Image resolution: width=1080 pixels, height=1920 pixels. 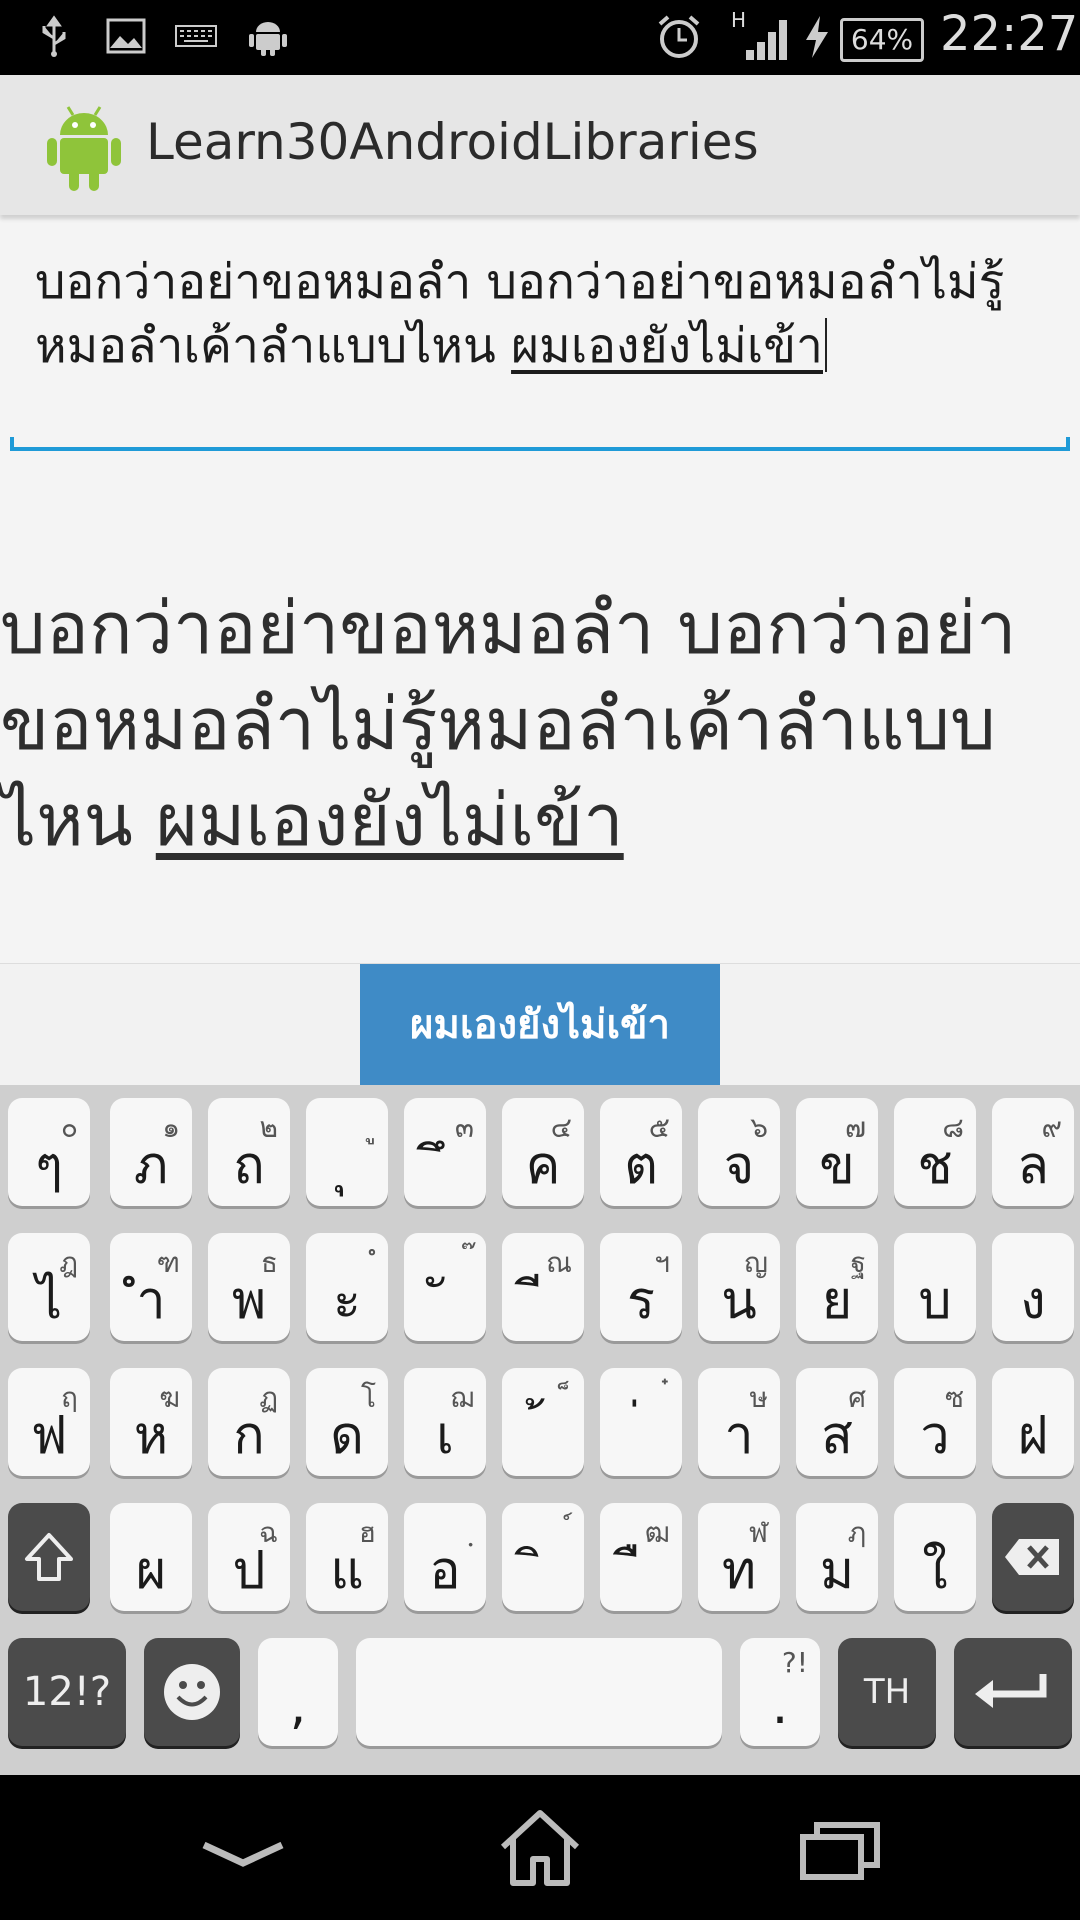 I want to click on charging-icon, so click(x=817, y=37).